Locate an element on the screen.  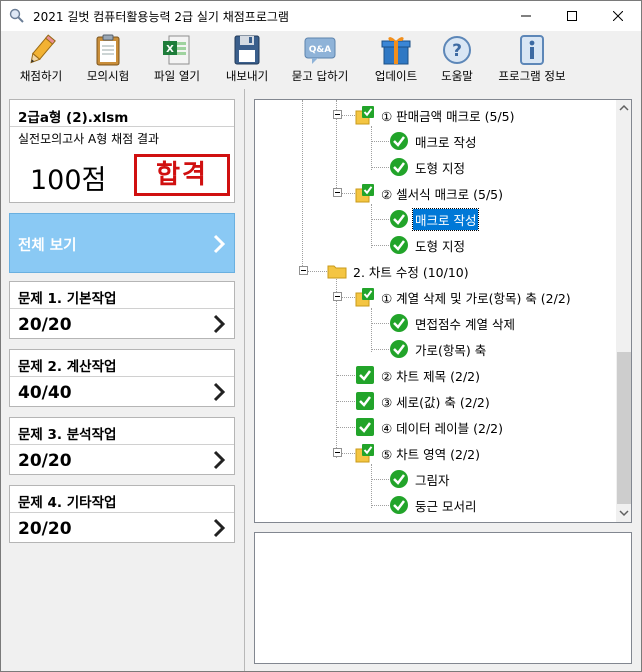
minimize-icon is located at coordinates (526, 16).